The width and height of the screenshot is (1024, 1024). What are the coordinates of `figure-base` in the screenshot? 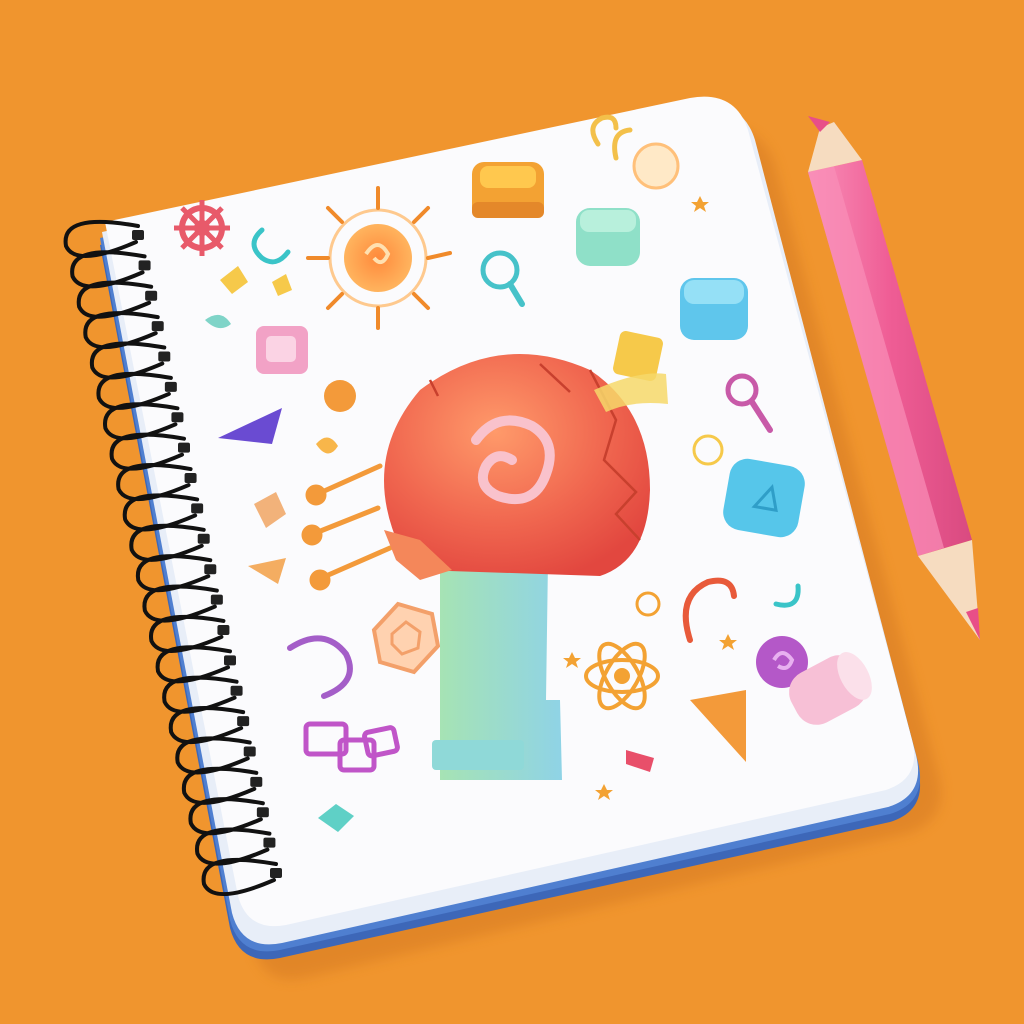 It's located at (478, 755).